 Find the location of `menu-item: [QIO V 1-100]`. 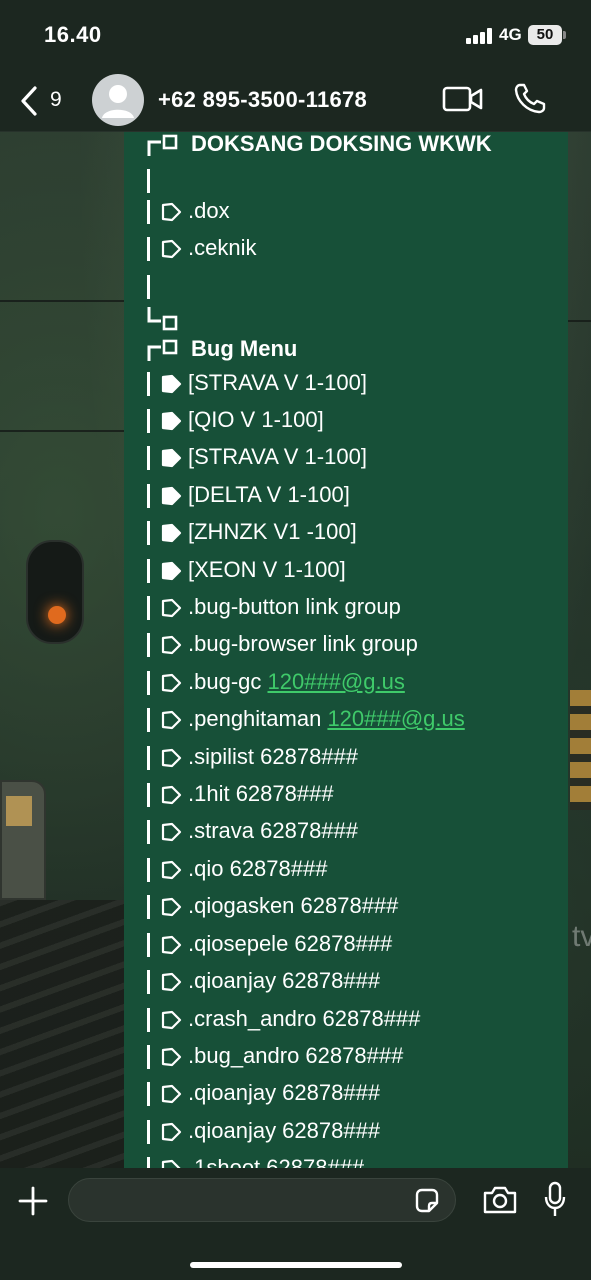

menu-item: [QIO V 1-100] is located at coordinates (235, 420).